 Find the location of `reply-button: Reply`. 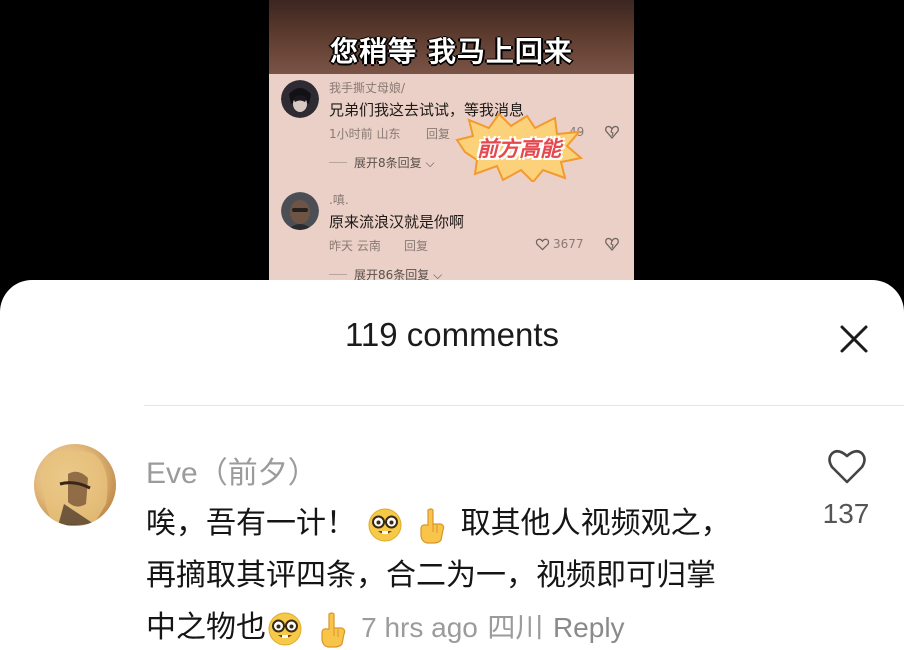

reply-button: Reply is located at coordinates (589, 627).